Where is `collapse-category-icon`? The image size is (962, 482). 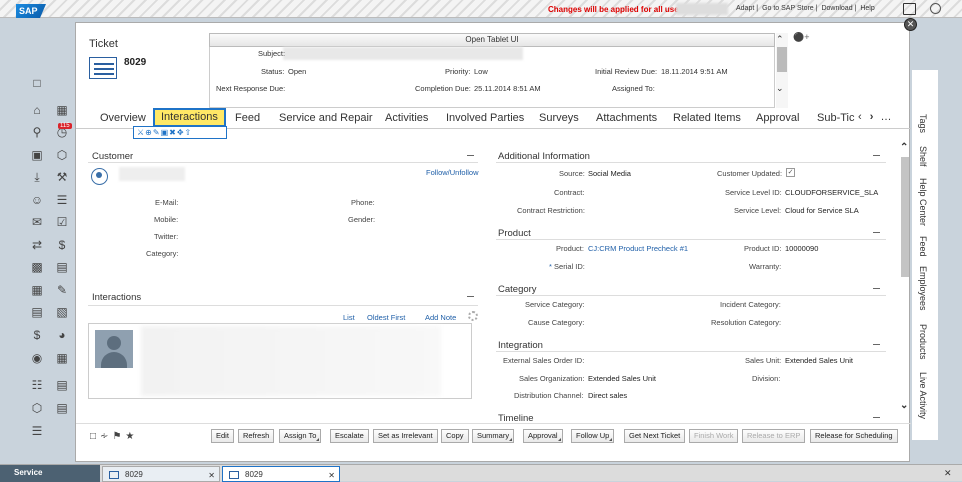
collapse-category-icon is located at coordinates (876, 288).